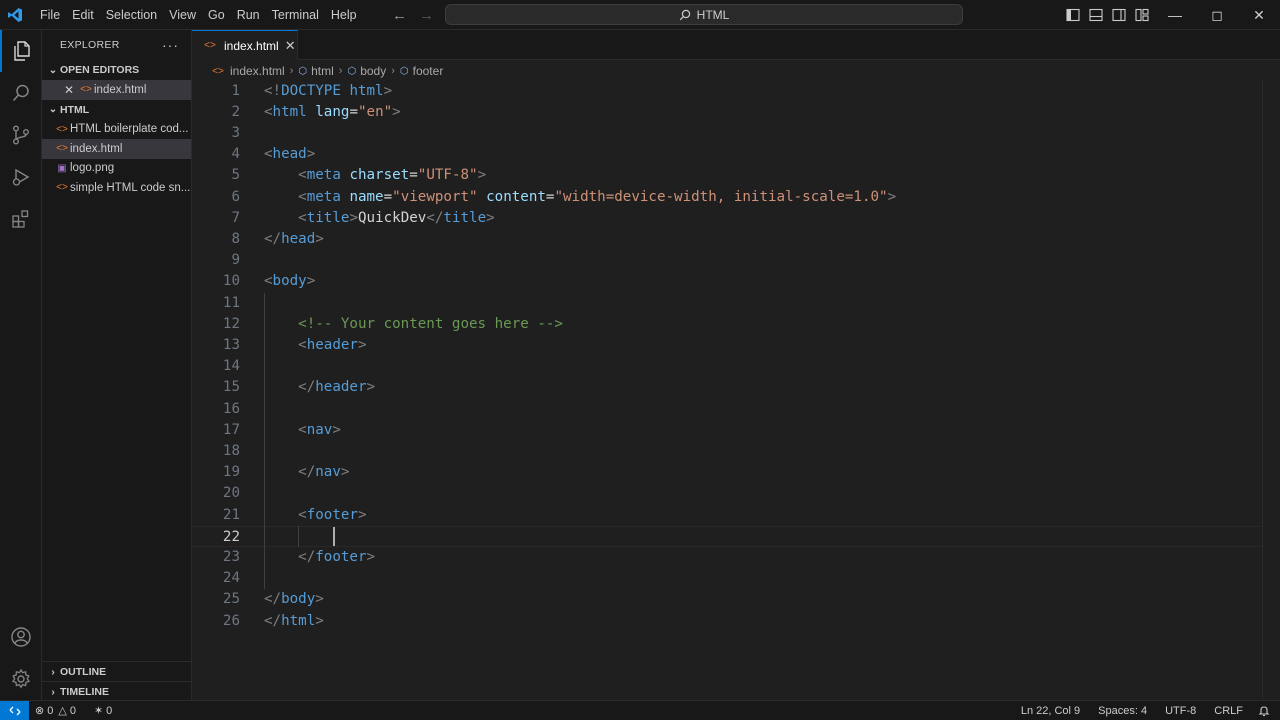  What do you see at coordinates (727, 451) in the screenshot?
I see `code-line: 18` at bounding box center [727, 451].